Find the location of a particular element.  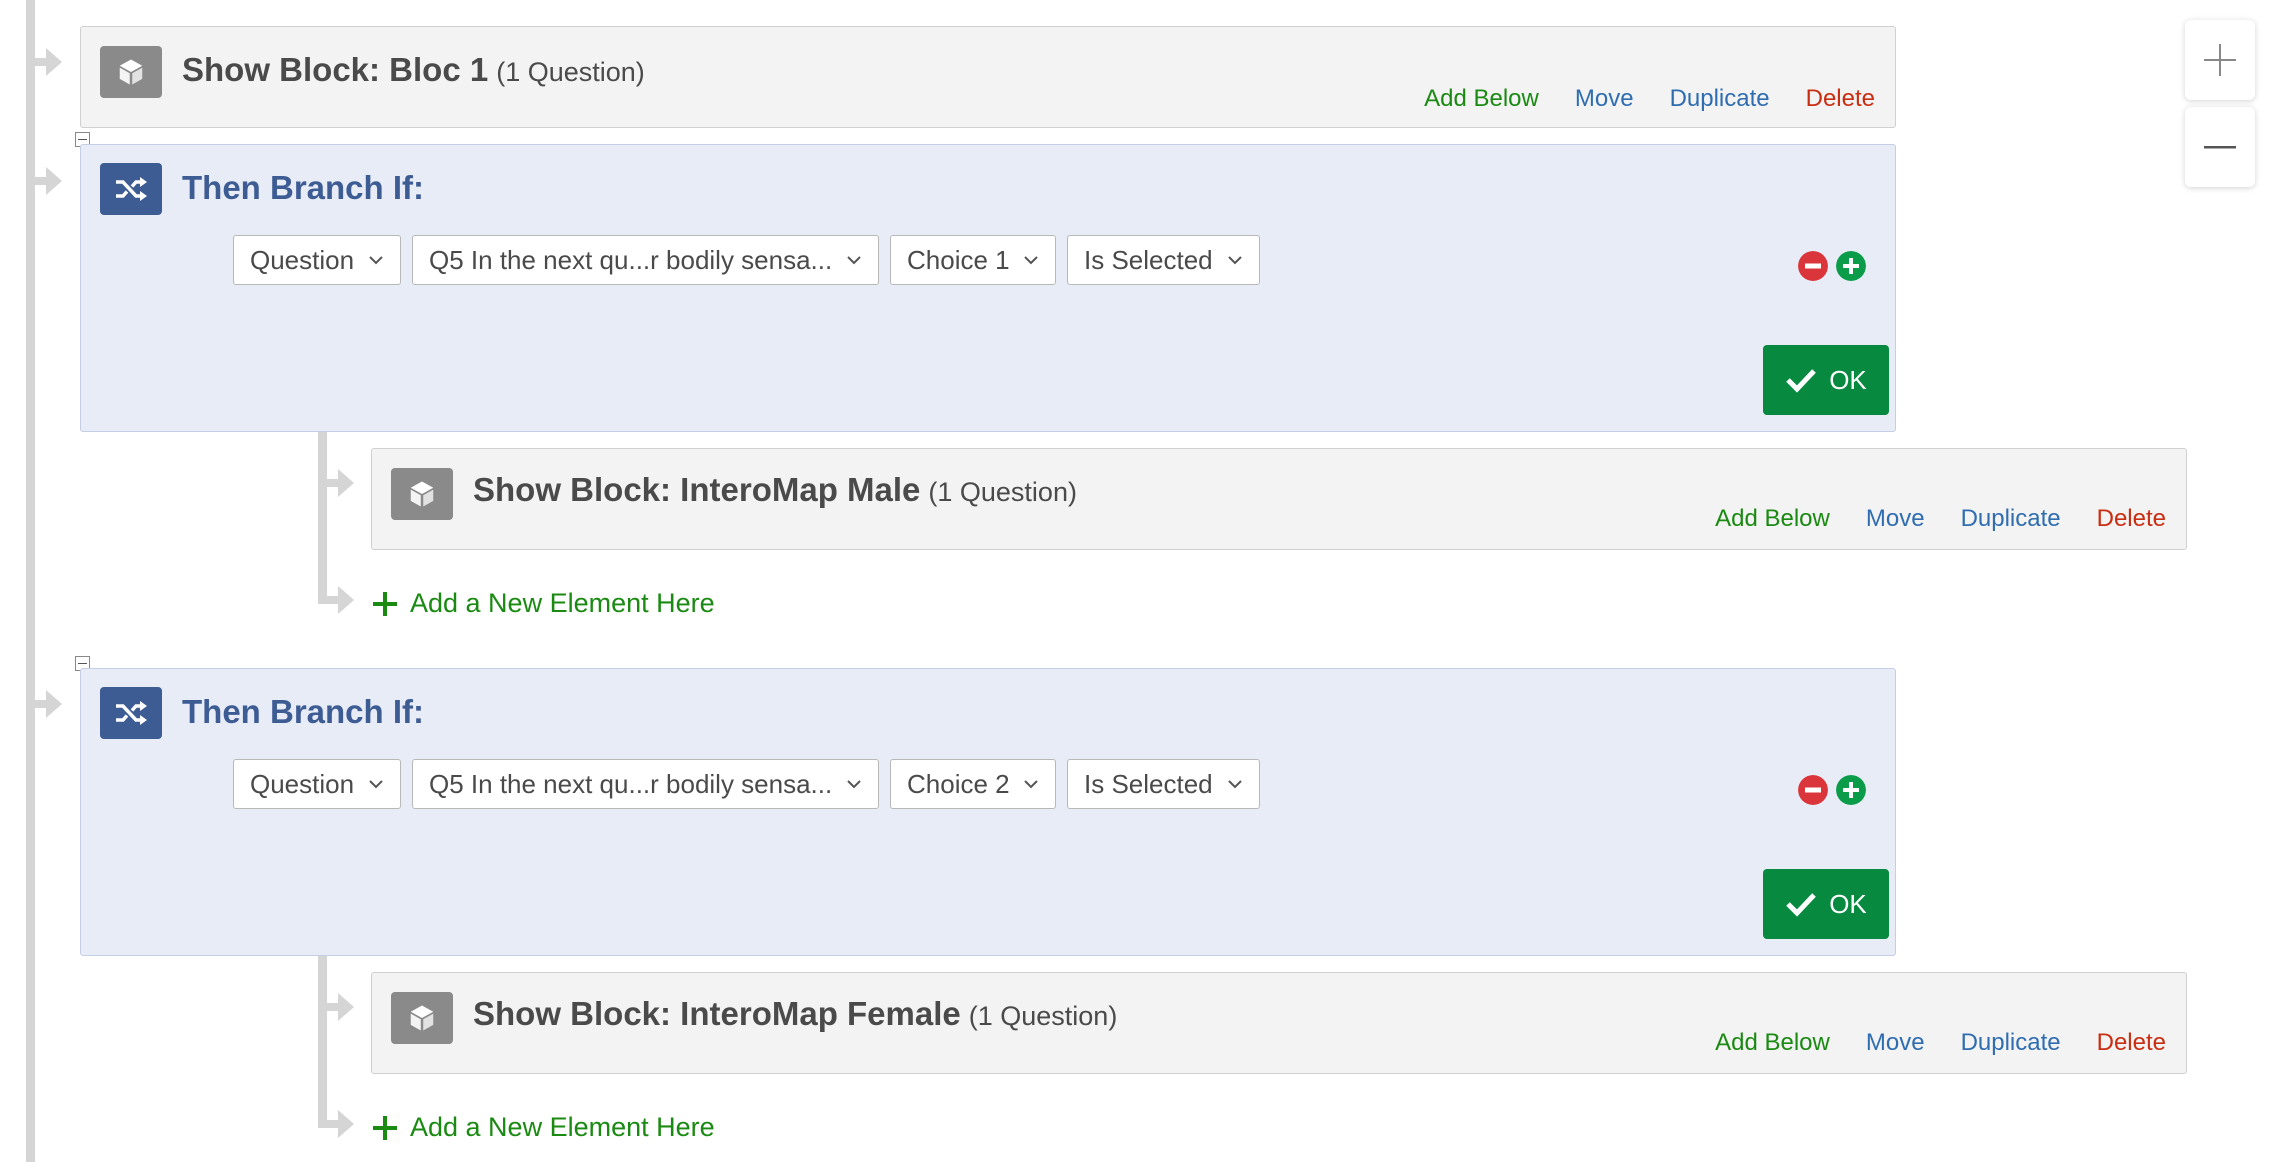

branch-1-line is located at coordinates (322, 518).